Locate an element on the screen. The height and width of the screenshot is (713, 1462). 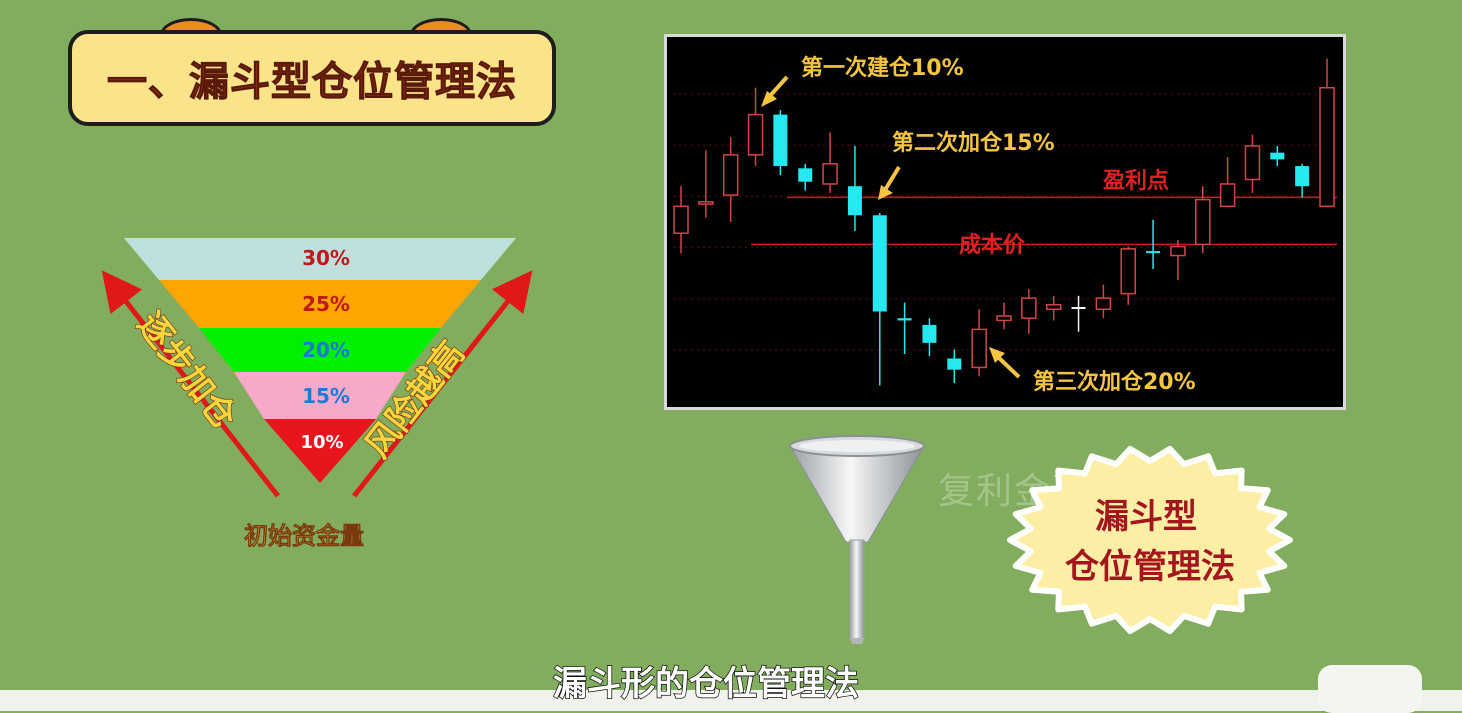
badge-line-1: 漏斗型 is located at coordinates (1146, 517).